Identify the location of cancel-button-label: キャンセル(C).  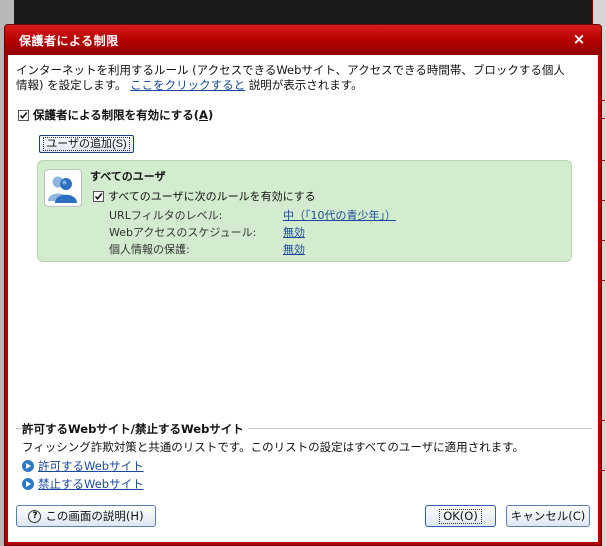
(548, 516).